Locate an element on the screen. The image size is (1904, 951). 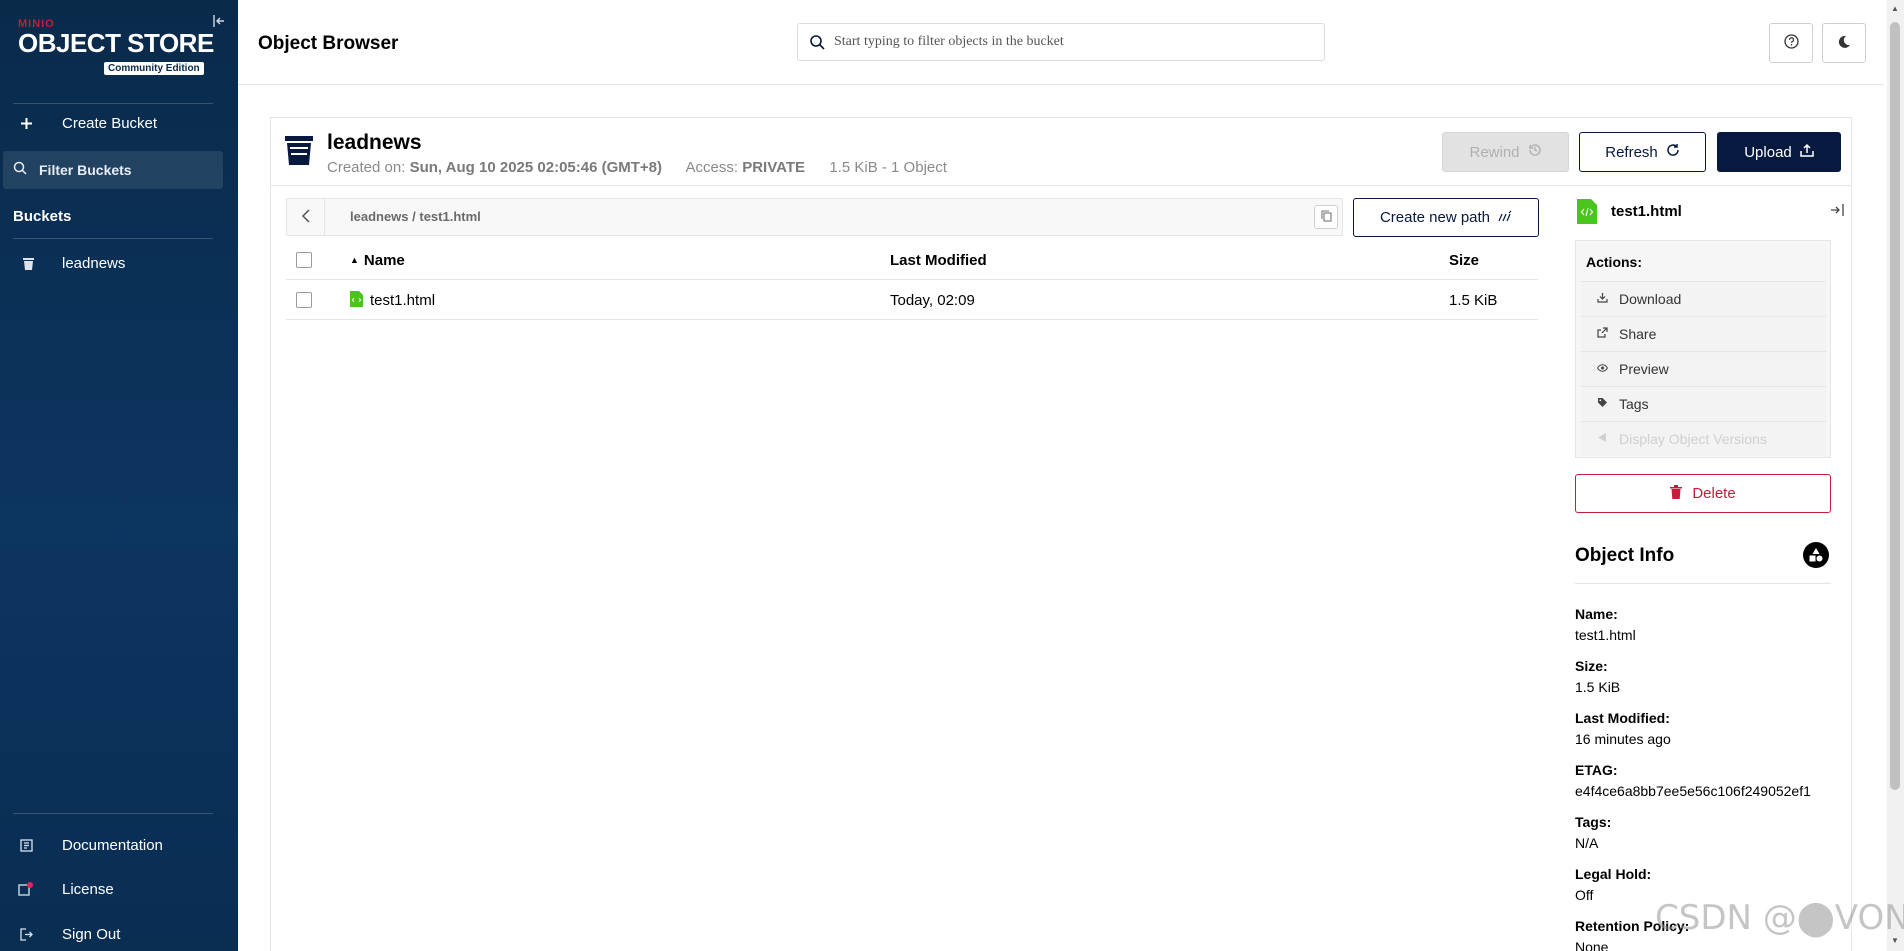
rewind-button: Rewind is located at coordinates (1505, 152).